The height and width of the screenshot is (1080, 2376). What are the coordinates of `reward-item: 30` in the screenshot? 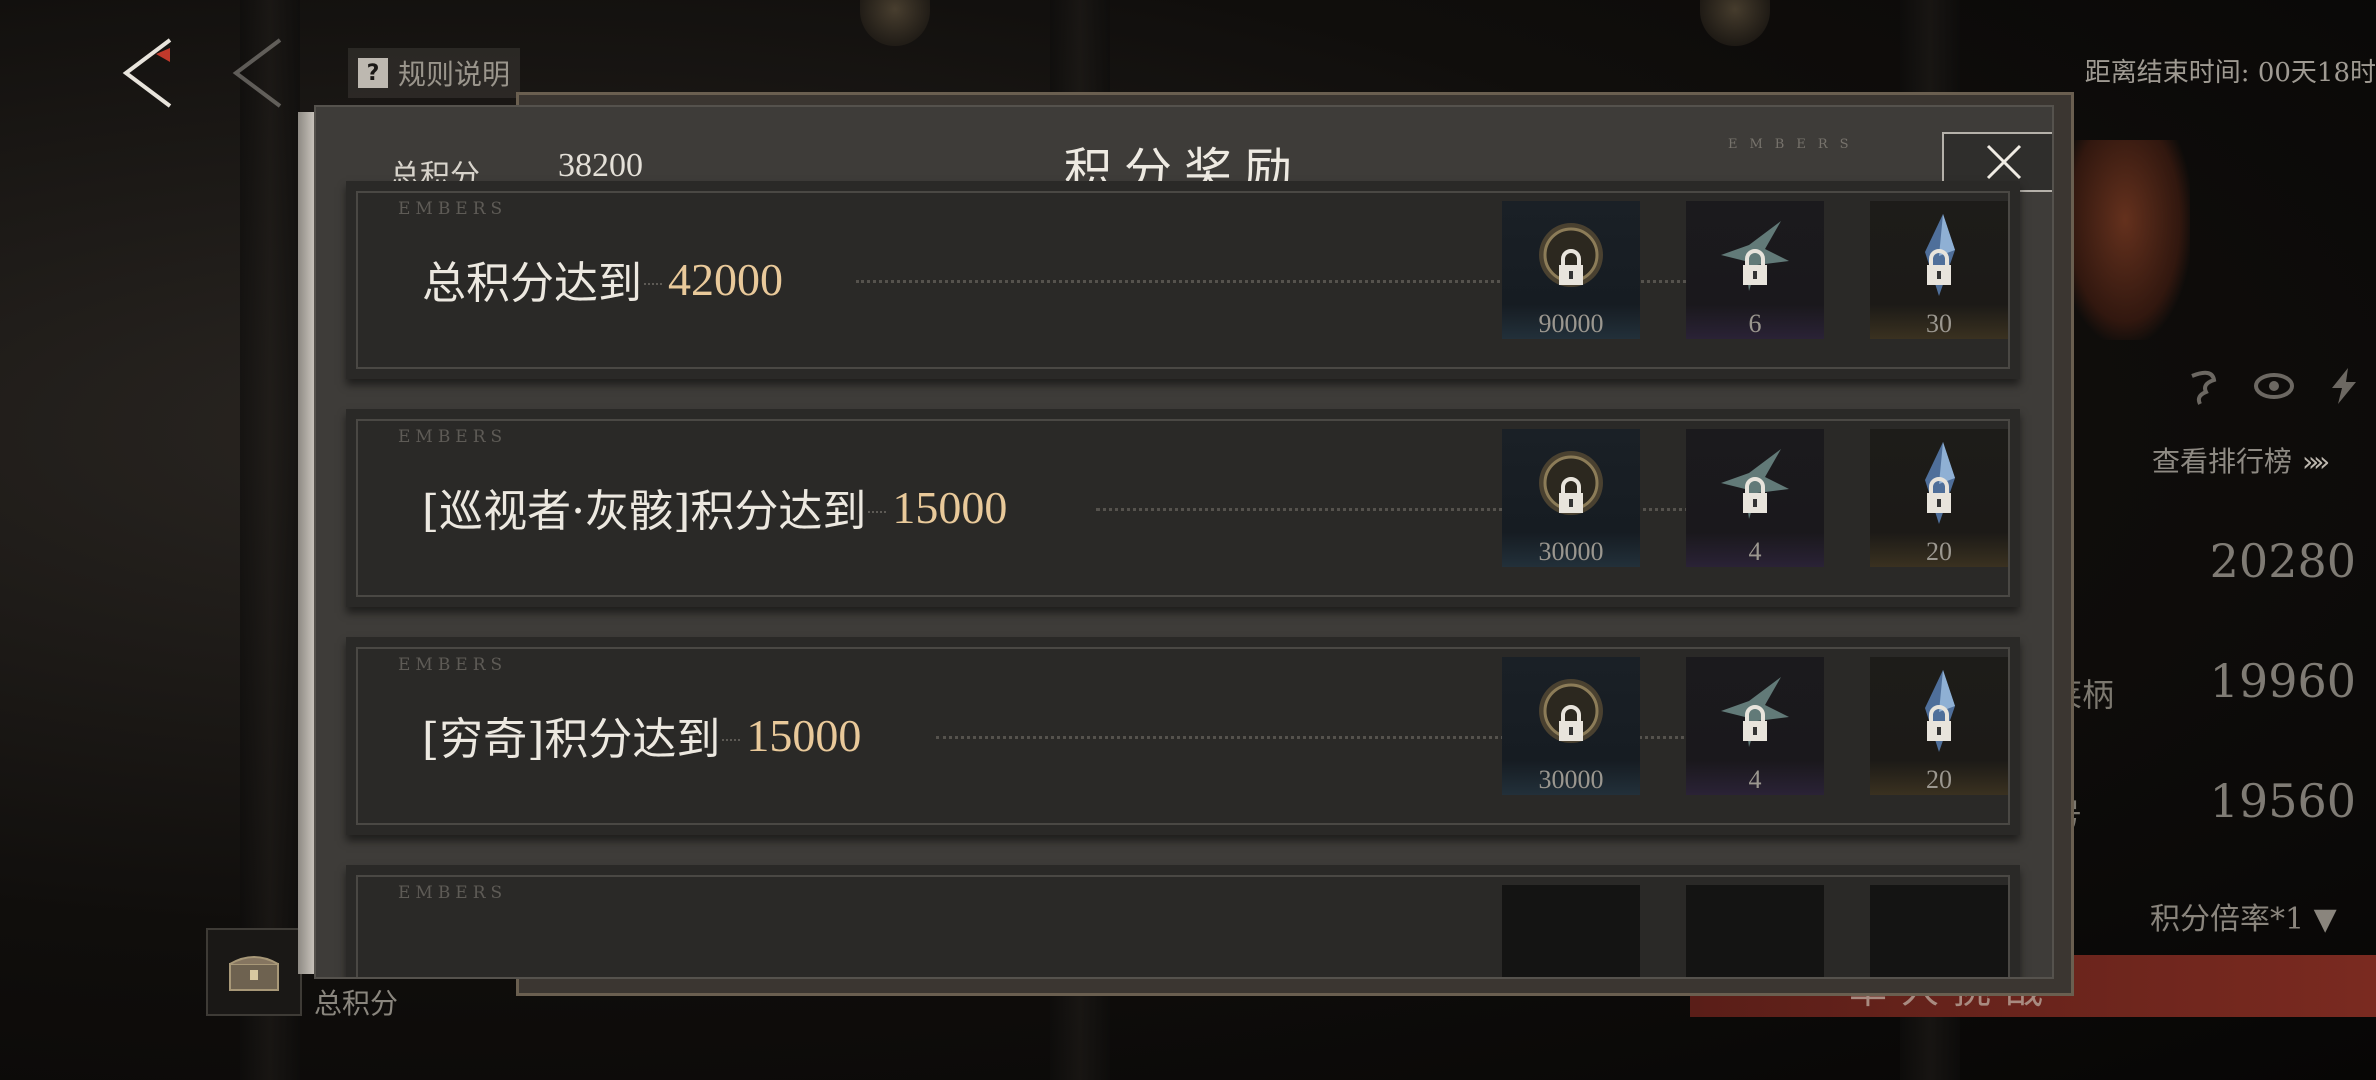 It's located at (1939, 270).